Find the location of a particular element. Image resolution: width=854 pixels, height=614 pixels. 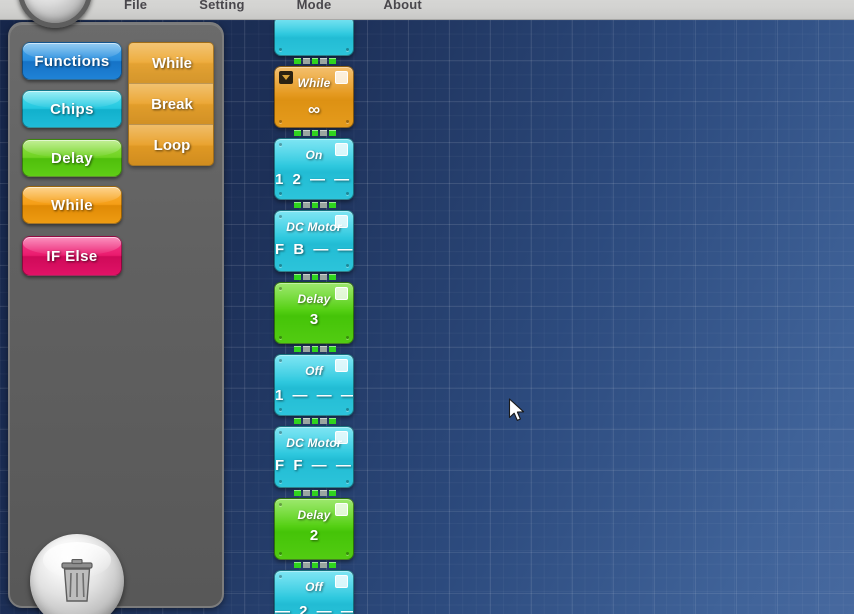

palette-button-label: Chips is located at coordinates (72, 109).